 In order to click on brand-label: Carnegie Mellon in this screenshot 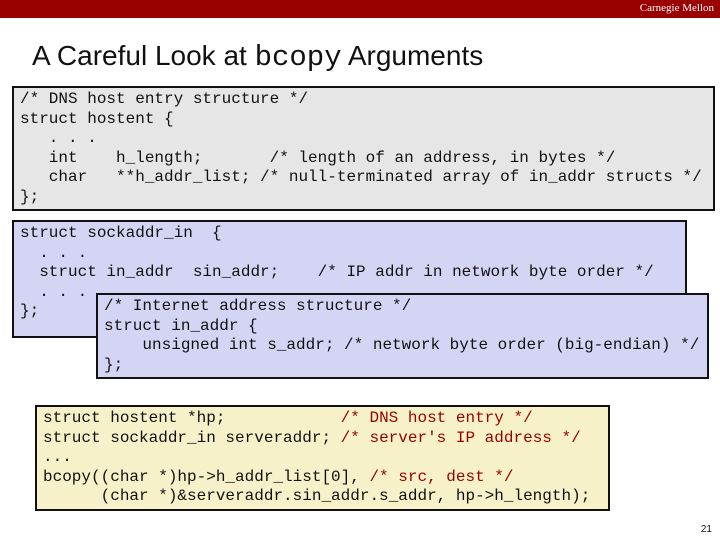, I will do `click(676, 8)`.